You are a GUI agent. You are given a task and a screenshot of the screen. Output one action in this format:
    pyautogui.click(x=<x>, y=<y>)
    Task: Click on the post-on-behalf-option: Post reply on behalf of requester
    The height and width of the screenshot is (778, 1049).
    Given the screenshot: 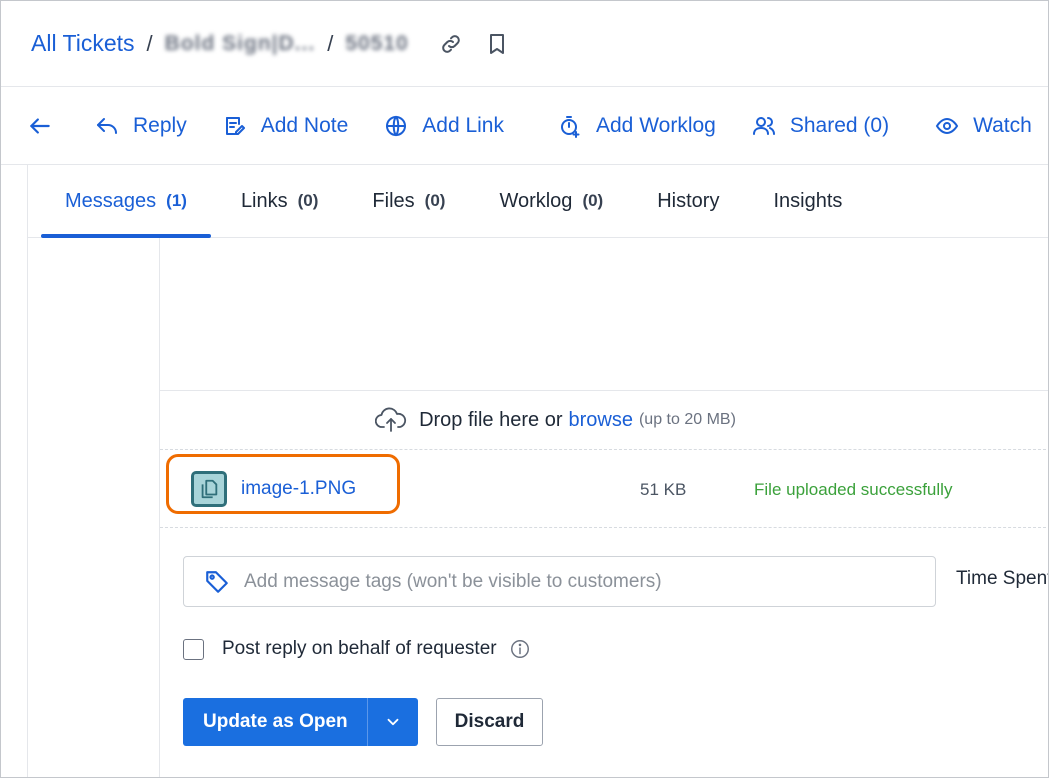 What is the action you would take?
    pyautogui.click(x=357, y=649)
    